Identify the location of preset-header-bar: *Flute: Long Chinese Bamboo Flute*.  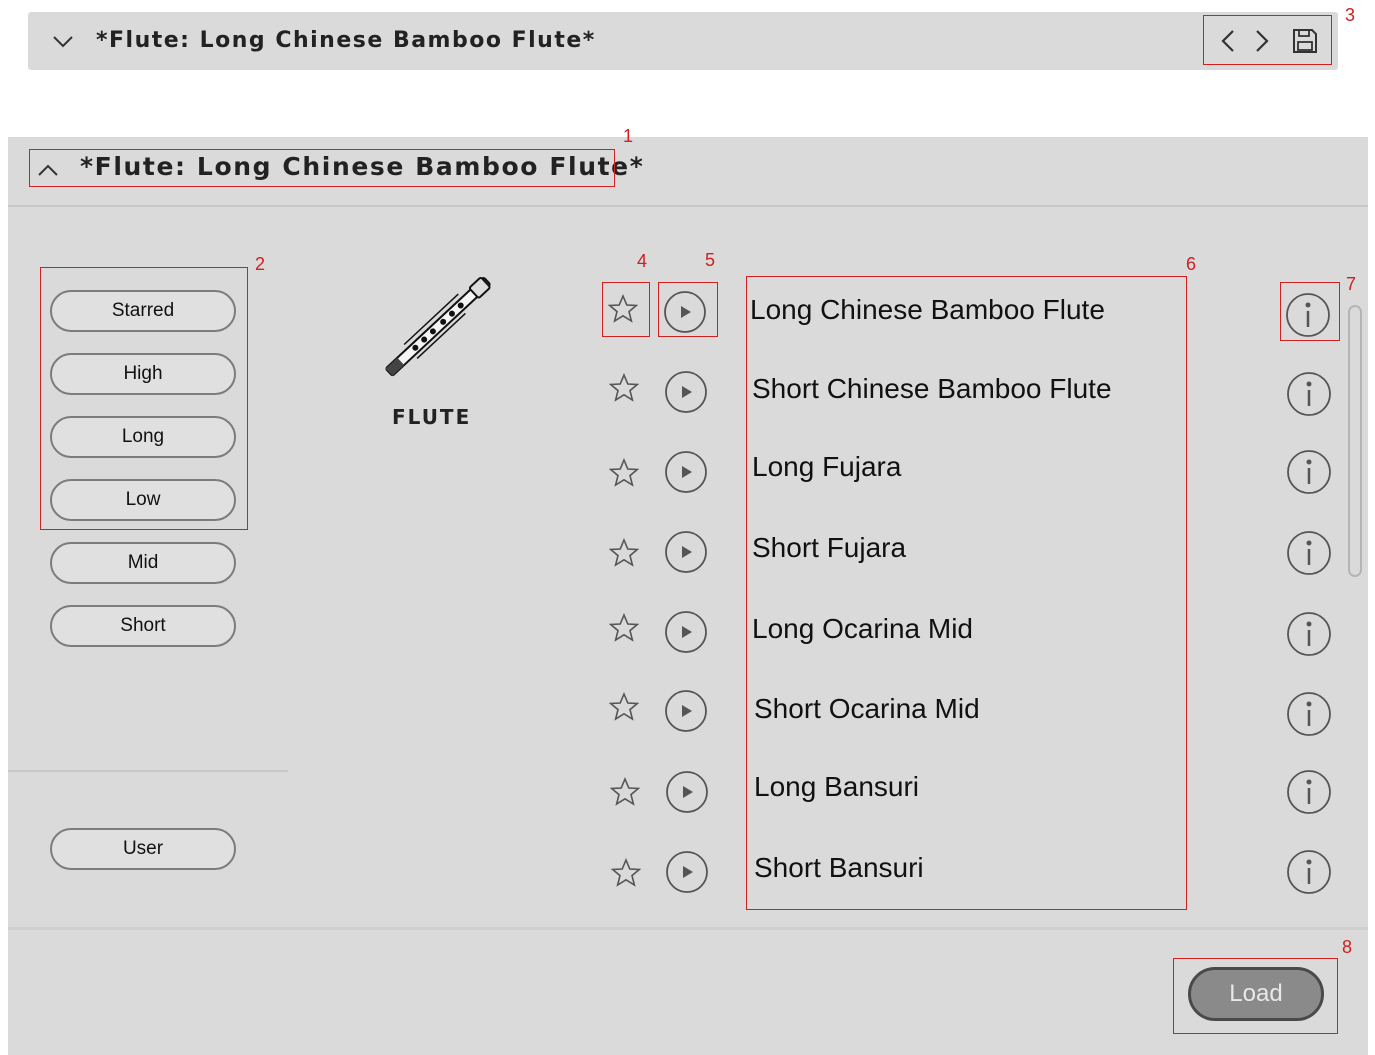
(683, 41).